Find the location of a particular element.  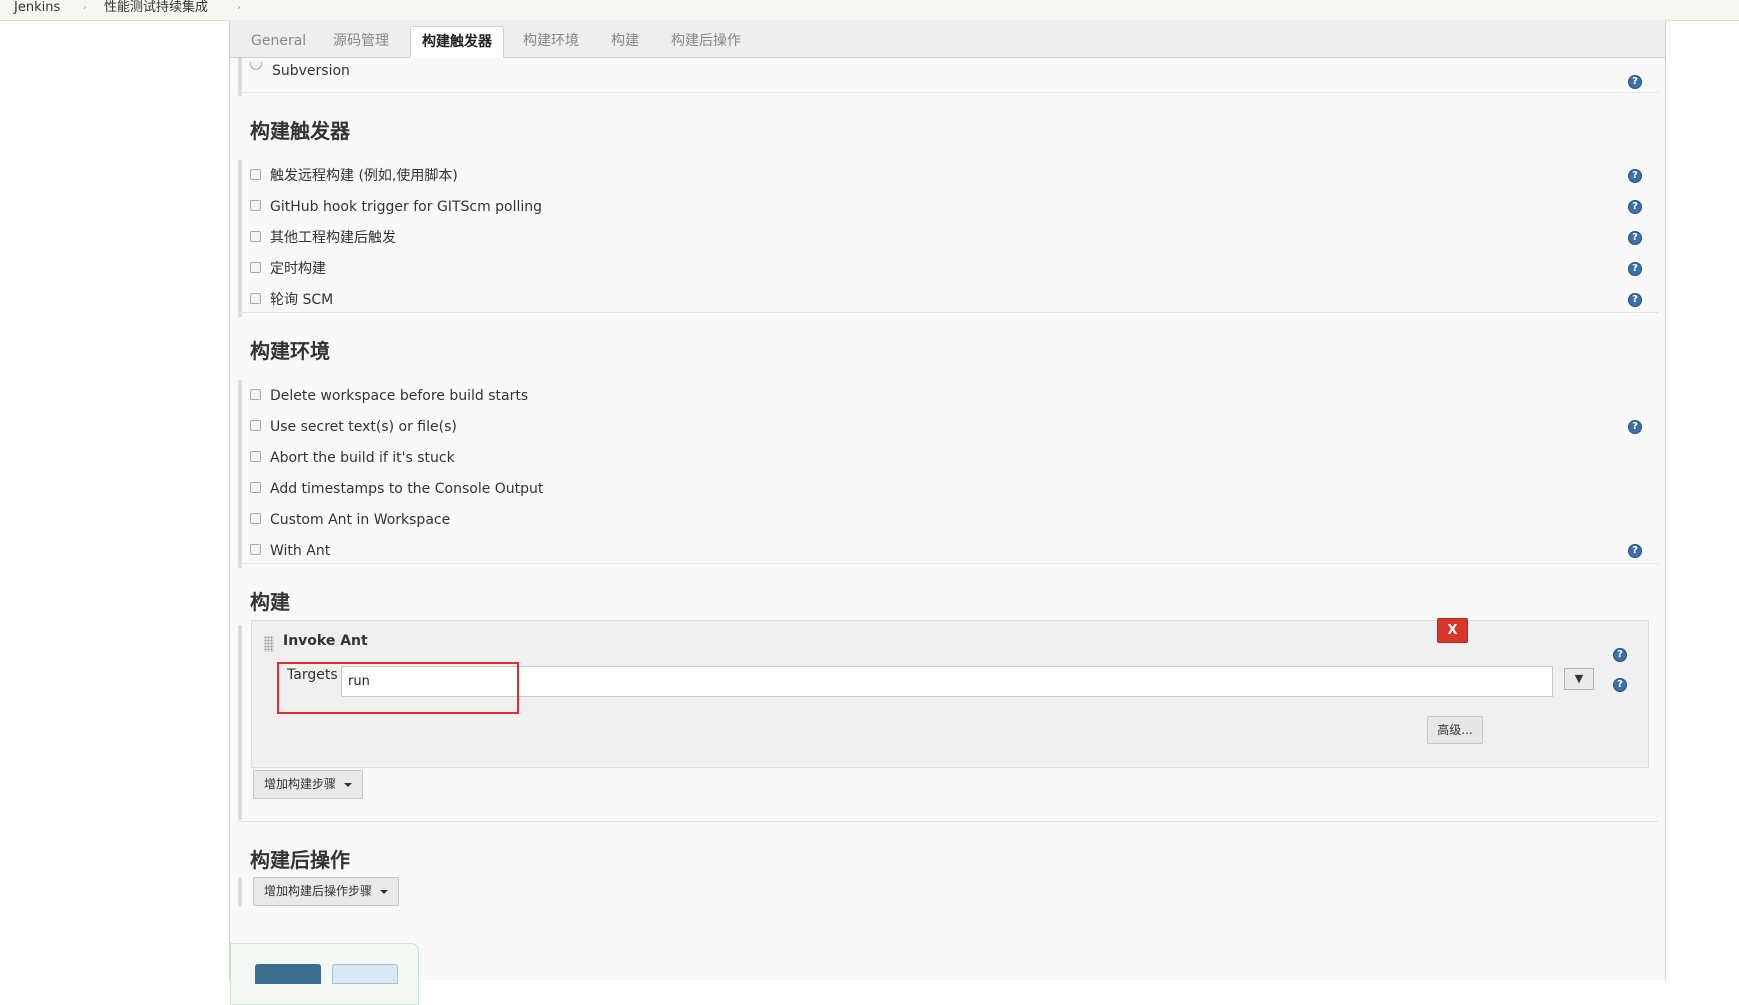

targets-label: Targets is located at coordinates (312, 675).